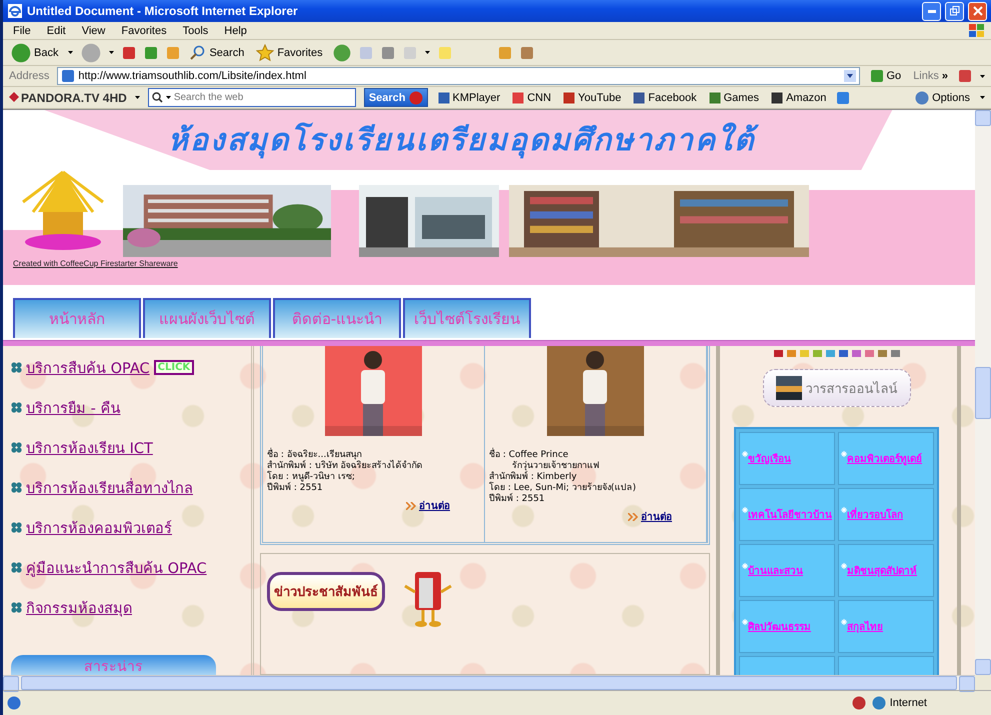 This screenshot has height=715, width=991. I want to click on restore-icon, so click(955, 11).